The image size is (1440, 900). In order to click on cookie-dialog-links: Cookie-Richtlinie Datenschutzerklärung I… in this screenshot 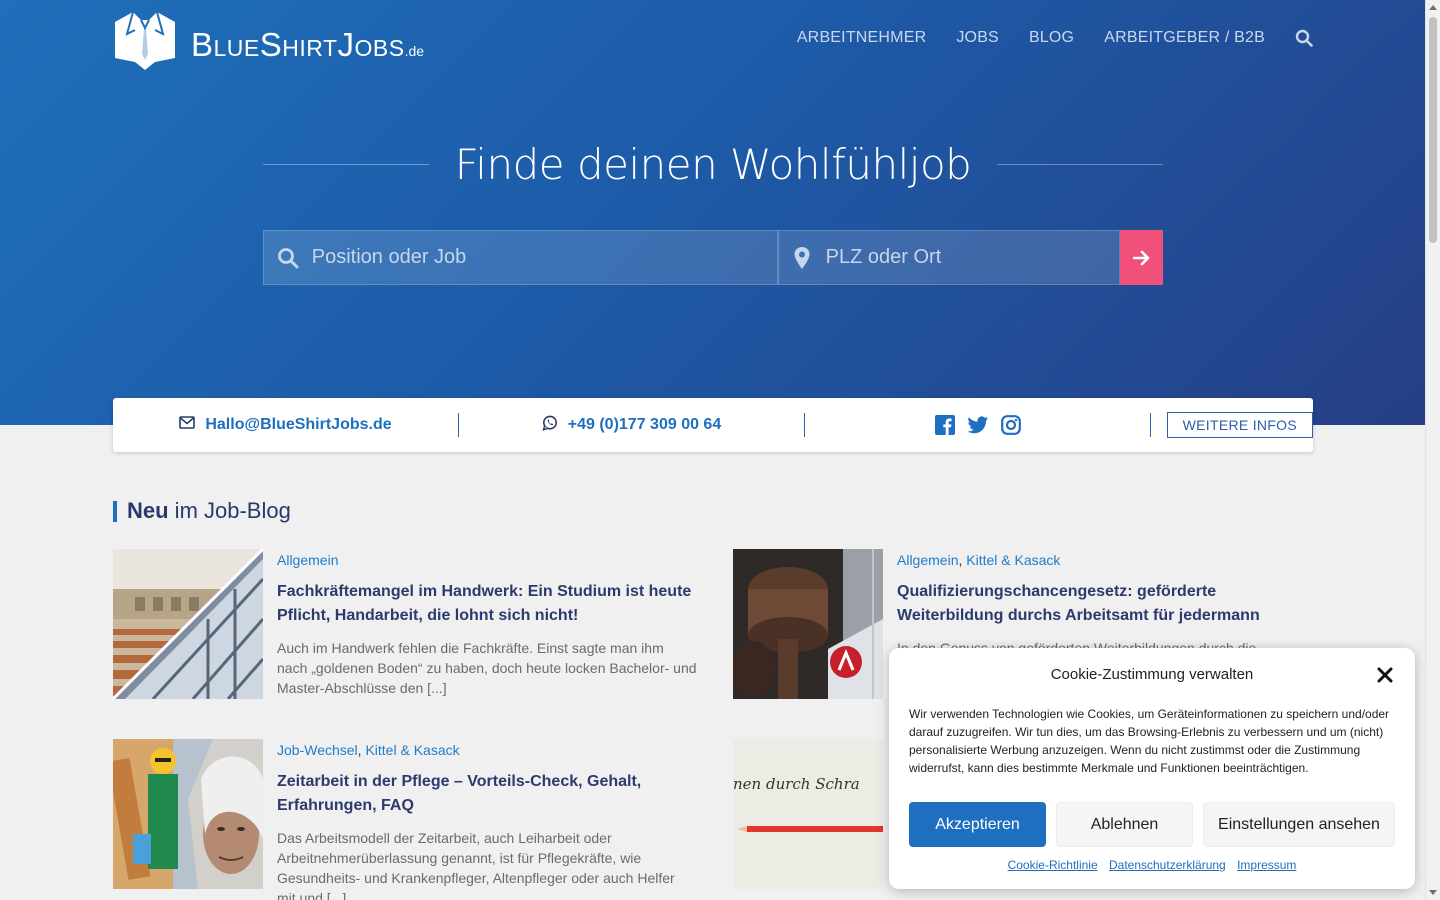, I will do `click(1152, 865)`.